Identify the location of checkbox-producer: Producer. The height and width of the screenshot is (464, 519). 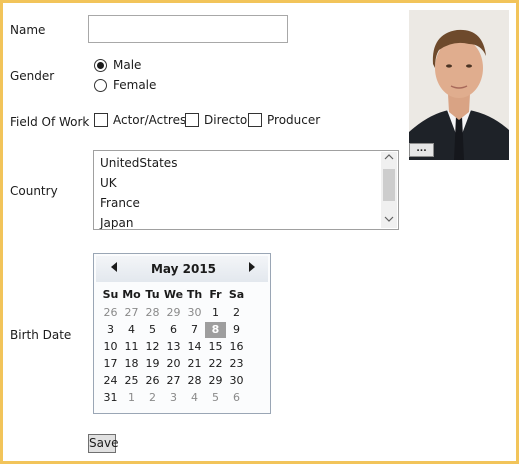
(284, 120).